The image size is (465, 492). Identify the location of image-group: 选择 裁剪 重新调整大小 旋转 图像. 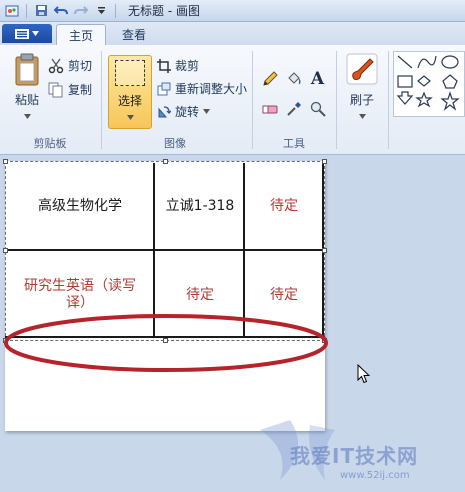
(125, 101).